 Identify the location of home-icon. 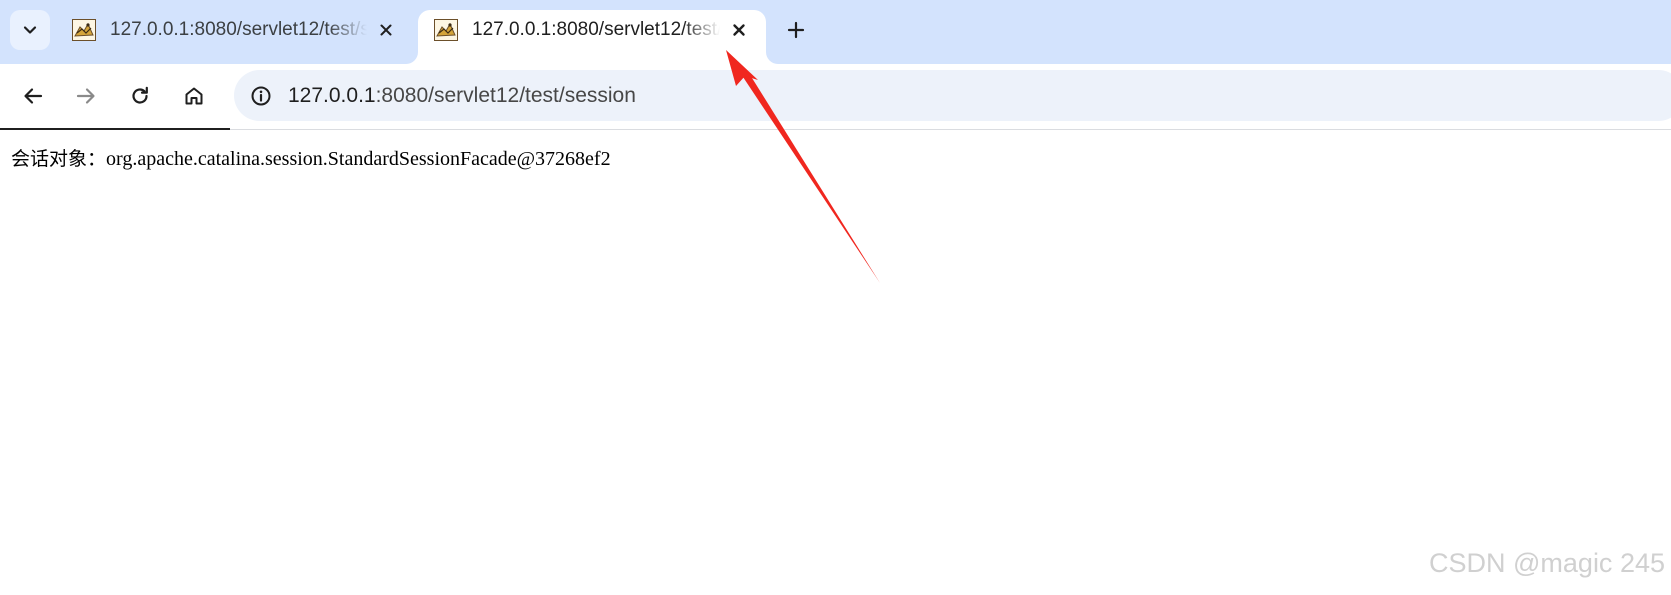
(194, 96).